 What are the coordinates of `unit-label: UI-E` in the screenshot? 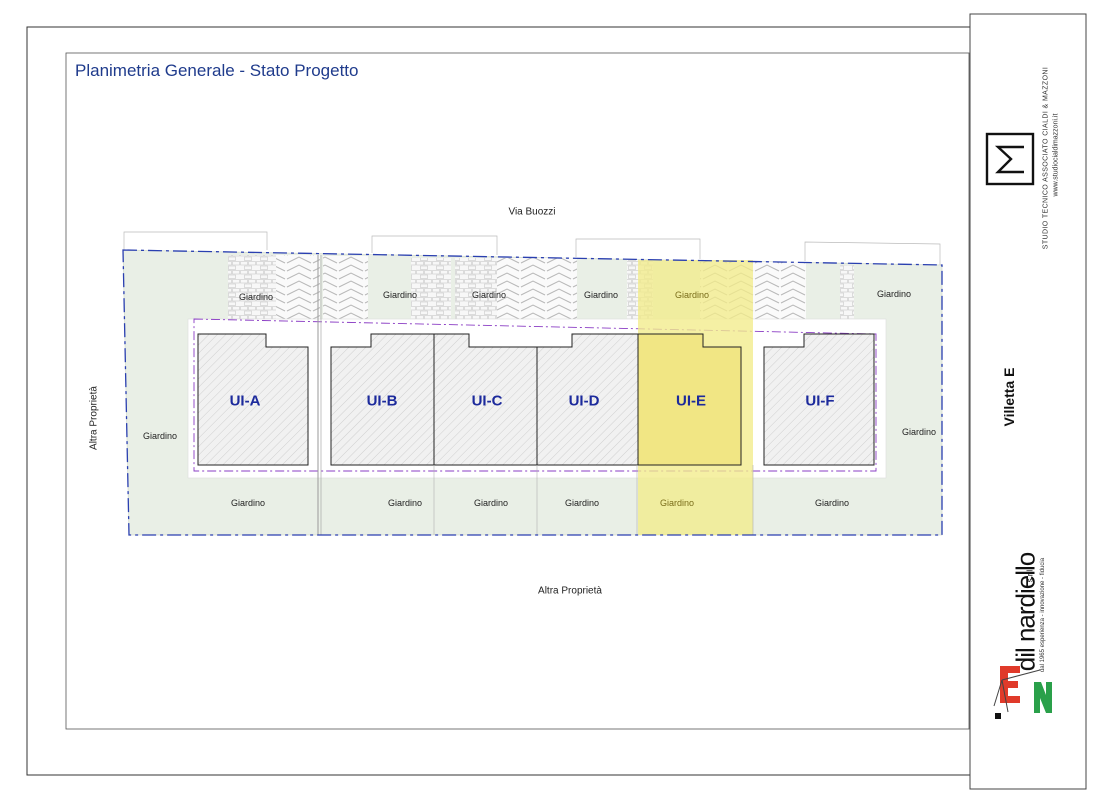 It's located at (691, 401).